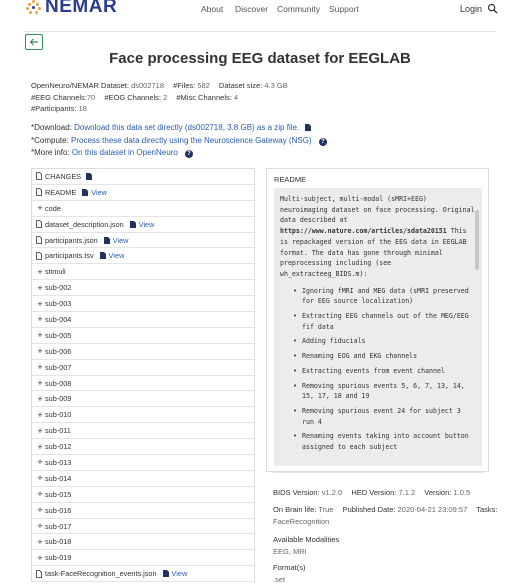 This screenshot has height=588, width=520. What do you see at coordinates (143, 177) in the screenshot?
I see `tree-file-row: CHANGES` at bounding box center [143, 177].